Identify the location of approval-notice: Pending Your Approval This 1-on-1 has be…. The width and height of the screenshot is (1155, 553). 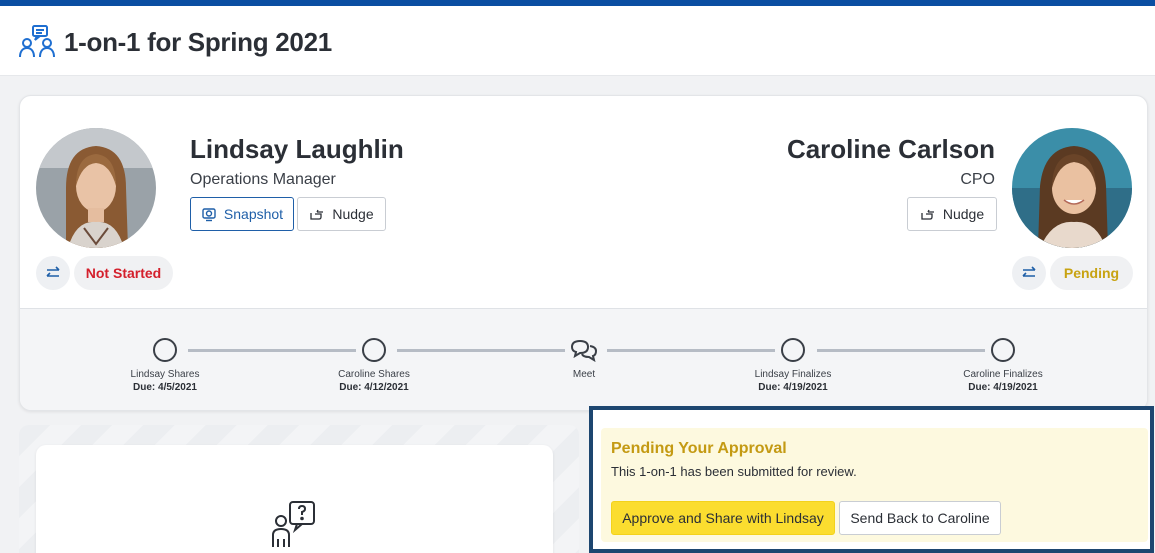
(874, 485).